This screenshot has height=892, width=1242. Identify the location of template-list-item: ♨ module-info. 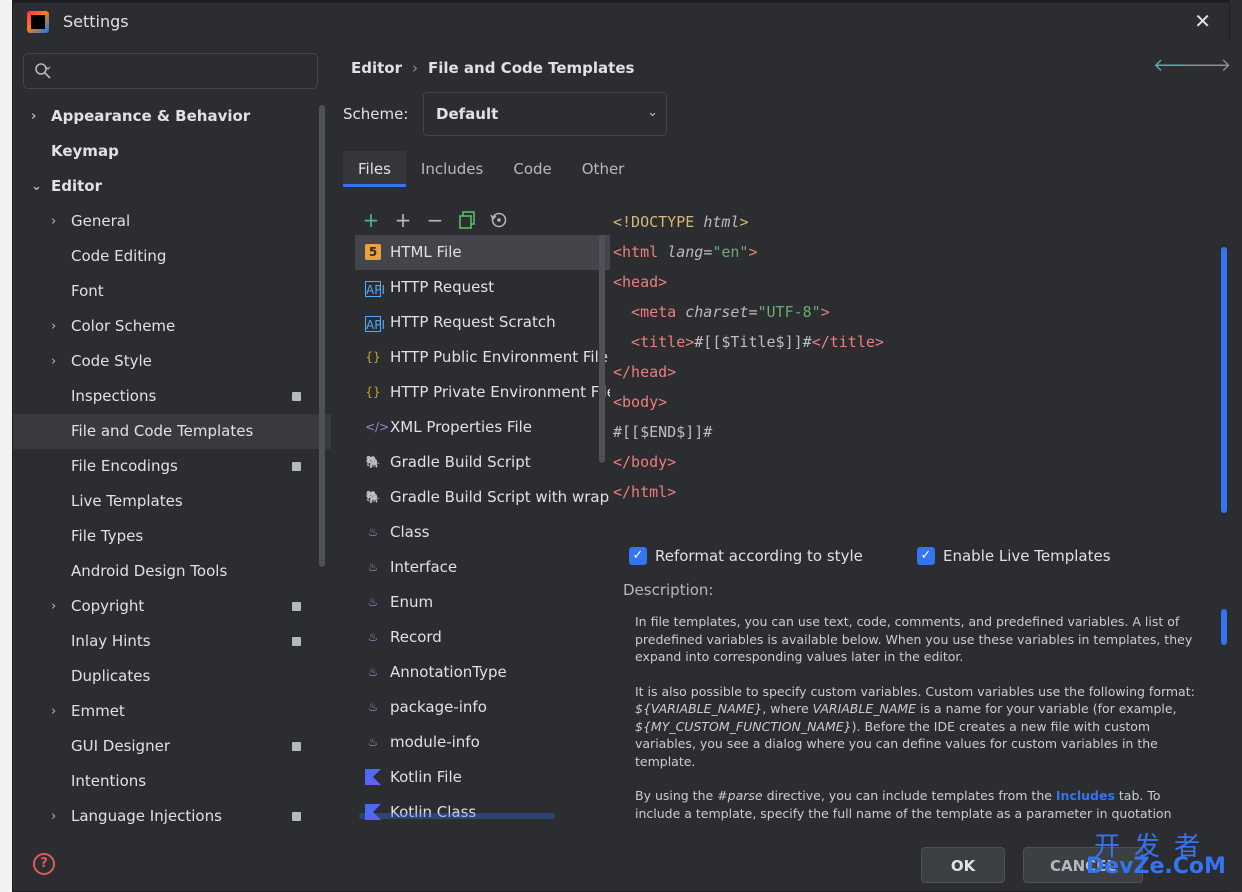
(482, 742).